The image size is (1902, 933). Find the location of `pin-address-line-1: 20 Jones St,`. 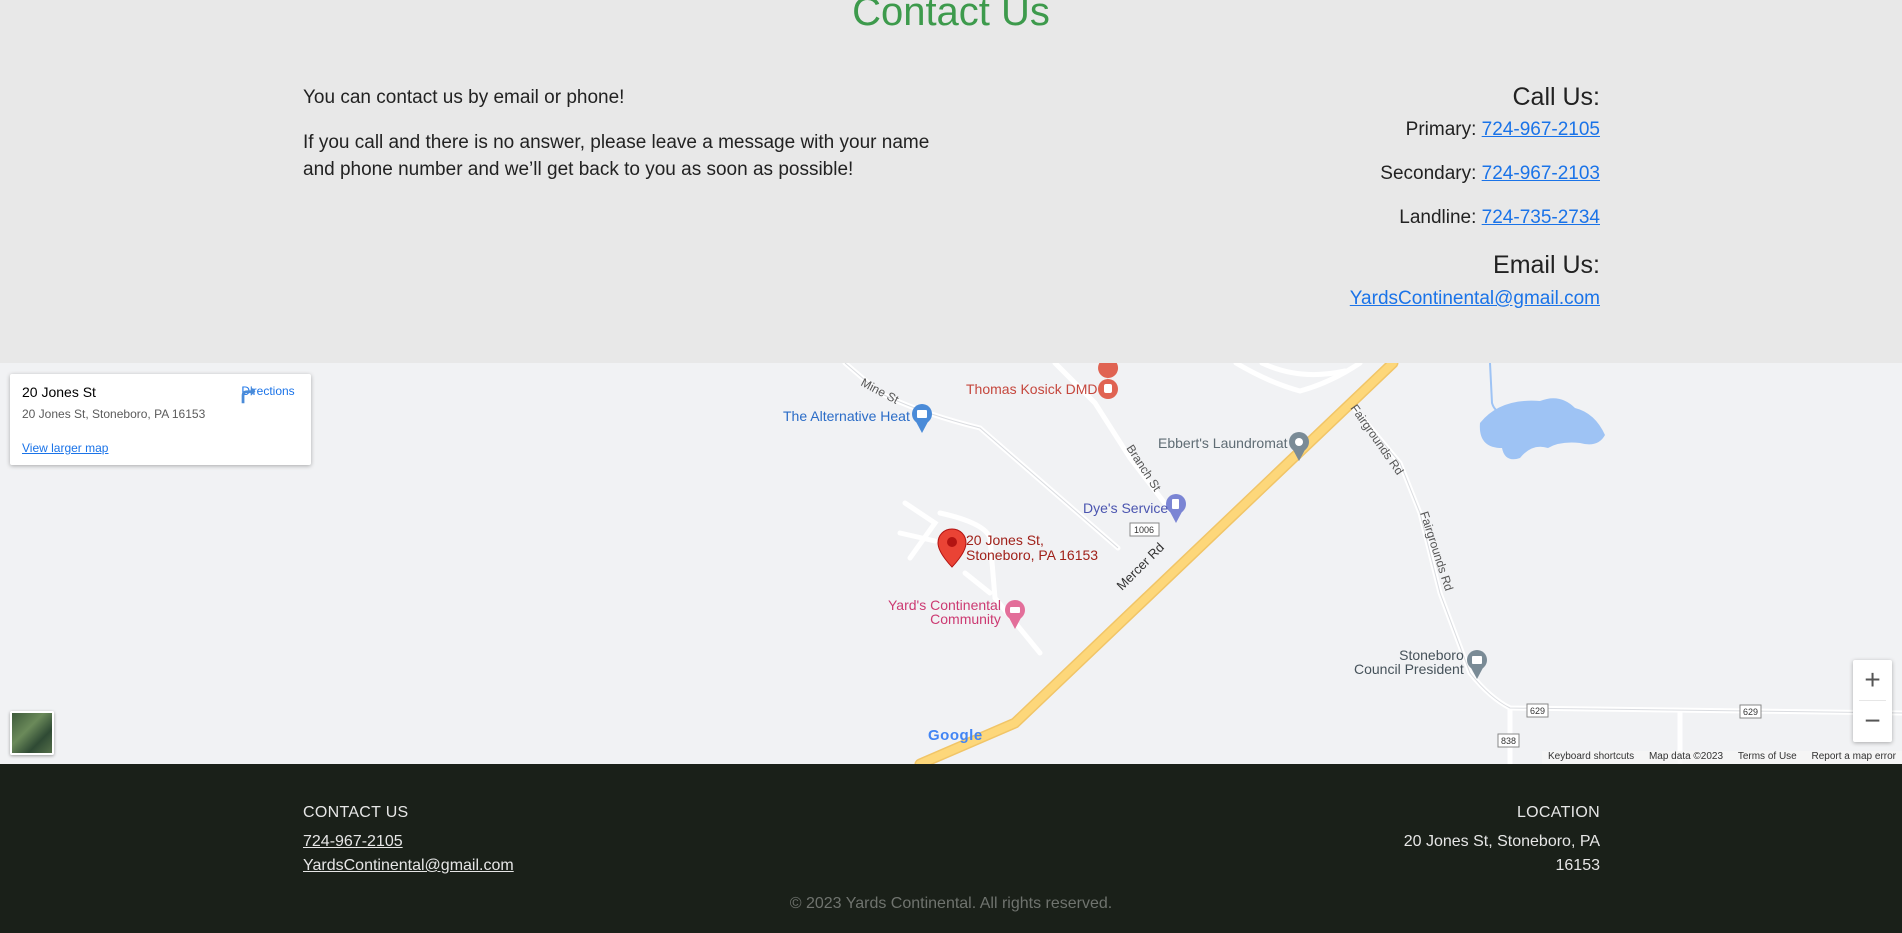

pin-address-line-1: 20 Jones St, is located at coordinates (1005, 540).